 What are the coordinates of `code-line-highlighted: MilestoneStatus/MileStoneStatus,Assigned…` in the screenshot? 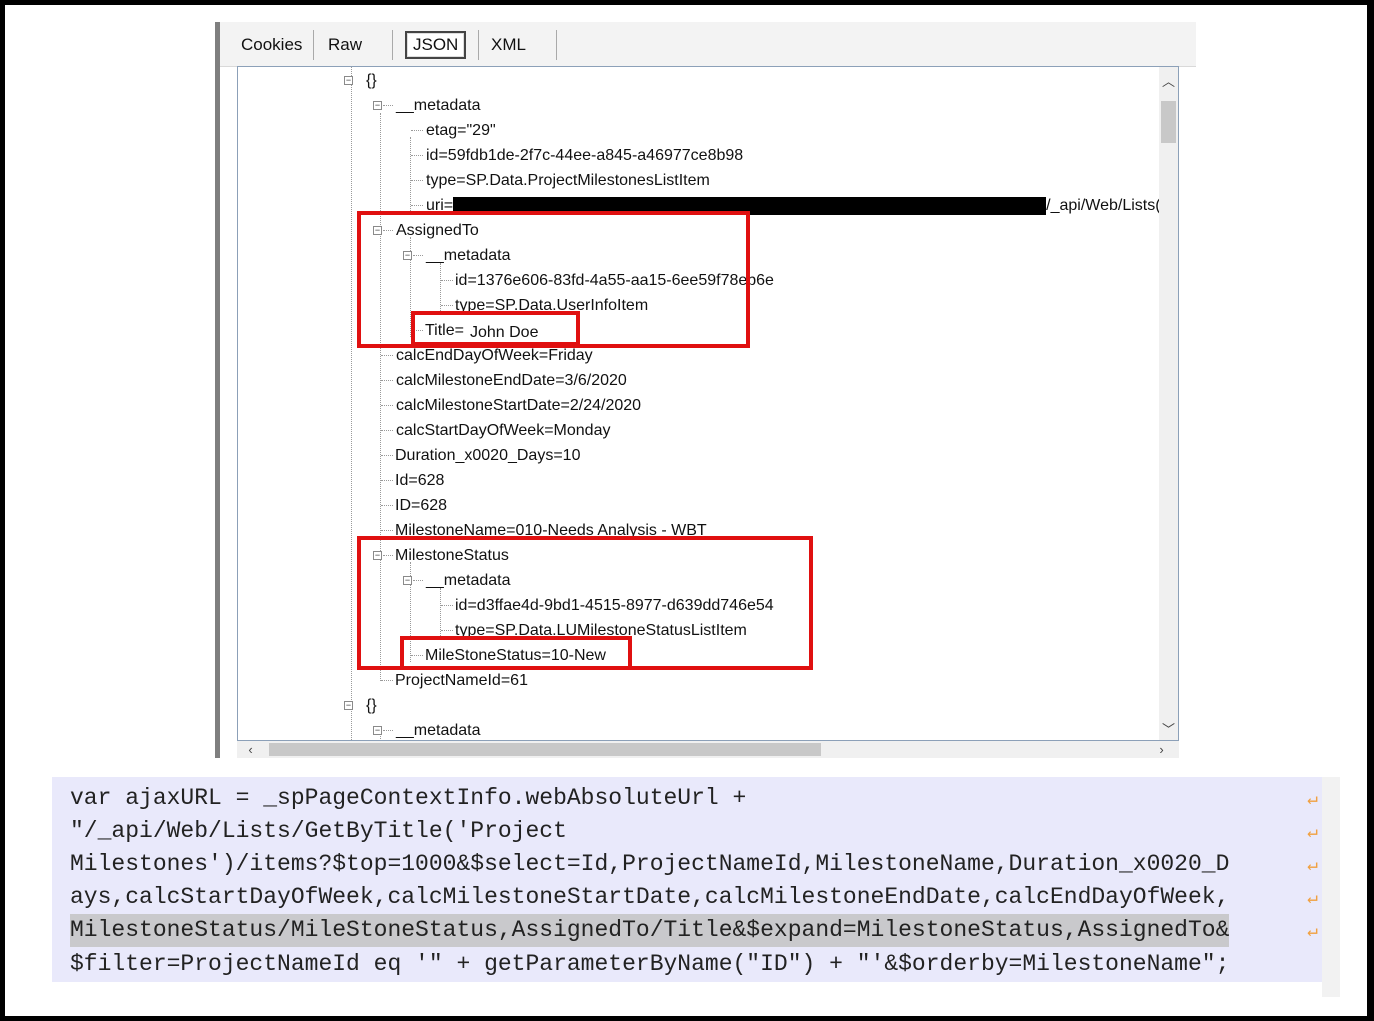 It's located at (650, 930).